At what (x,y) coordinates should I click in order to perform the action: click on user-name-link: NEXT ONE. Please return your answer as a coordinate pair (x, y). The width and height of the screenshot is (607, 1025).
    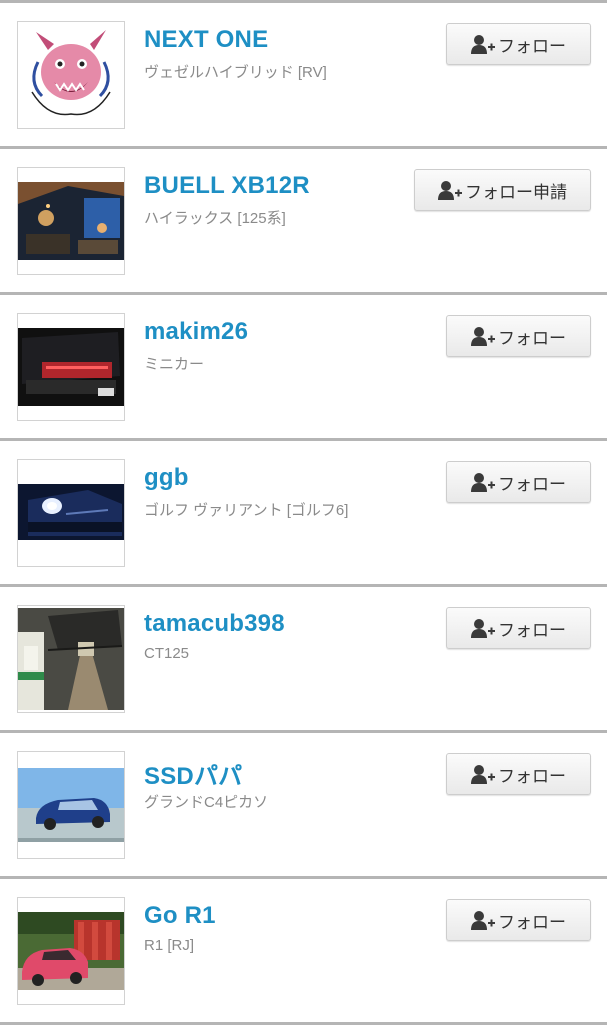
    Looking at the image, I should click on (206, 40).